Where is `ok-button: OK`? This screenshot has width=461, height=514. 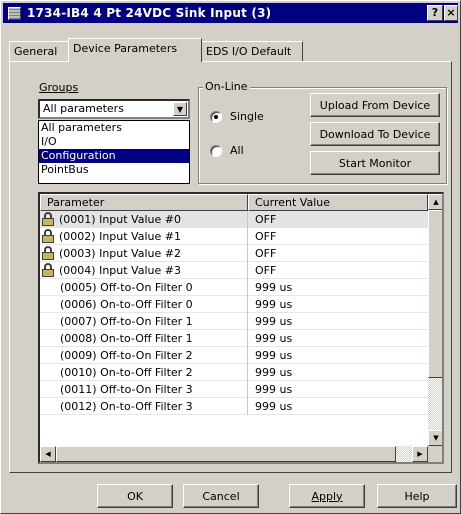 ok-button: OK is located at coordinates (135, 496).